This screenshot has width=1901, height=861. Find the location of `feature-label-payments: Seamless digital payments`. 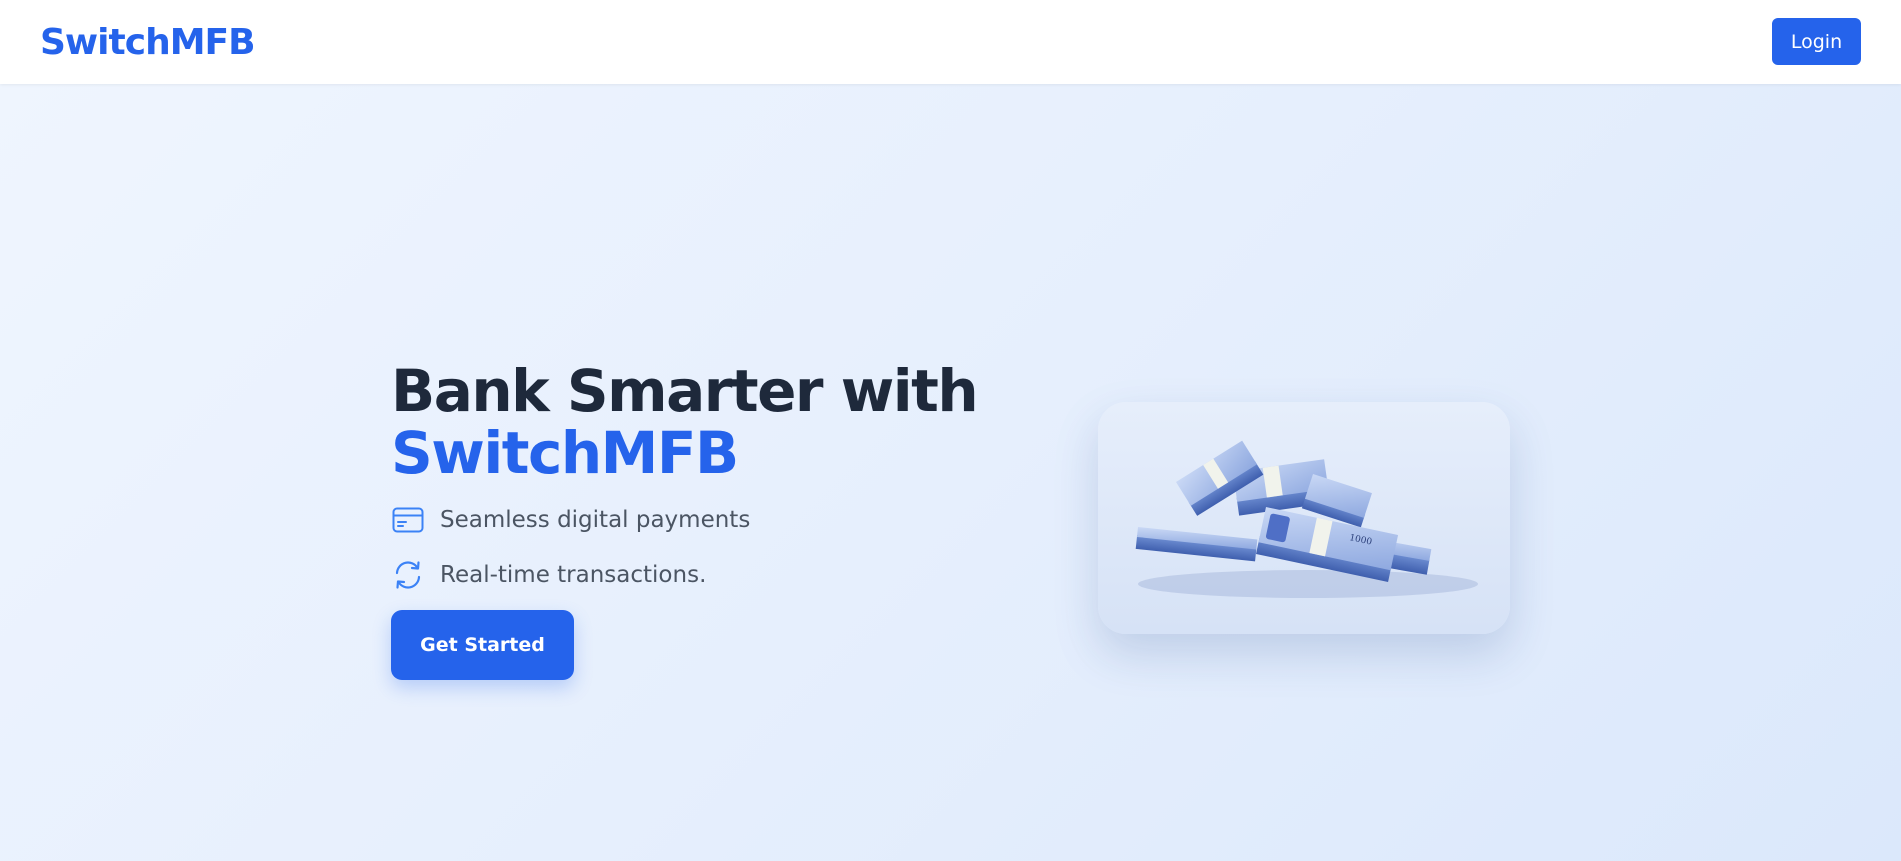

feature-label-payments: Seamless digital payments is located at coordinates (595, 520).